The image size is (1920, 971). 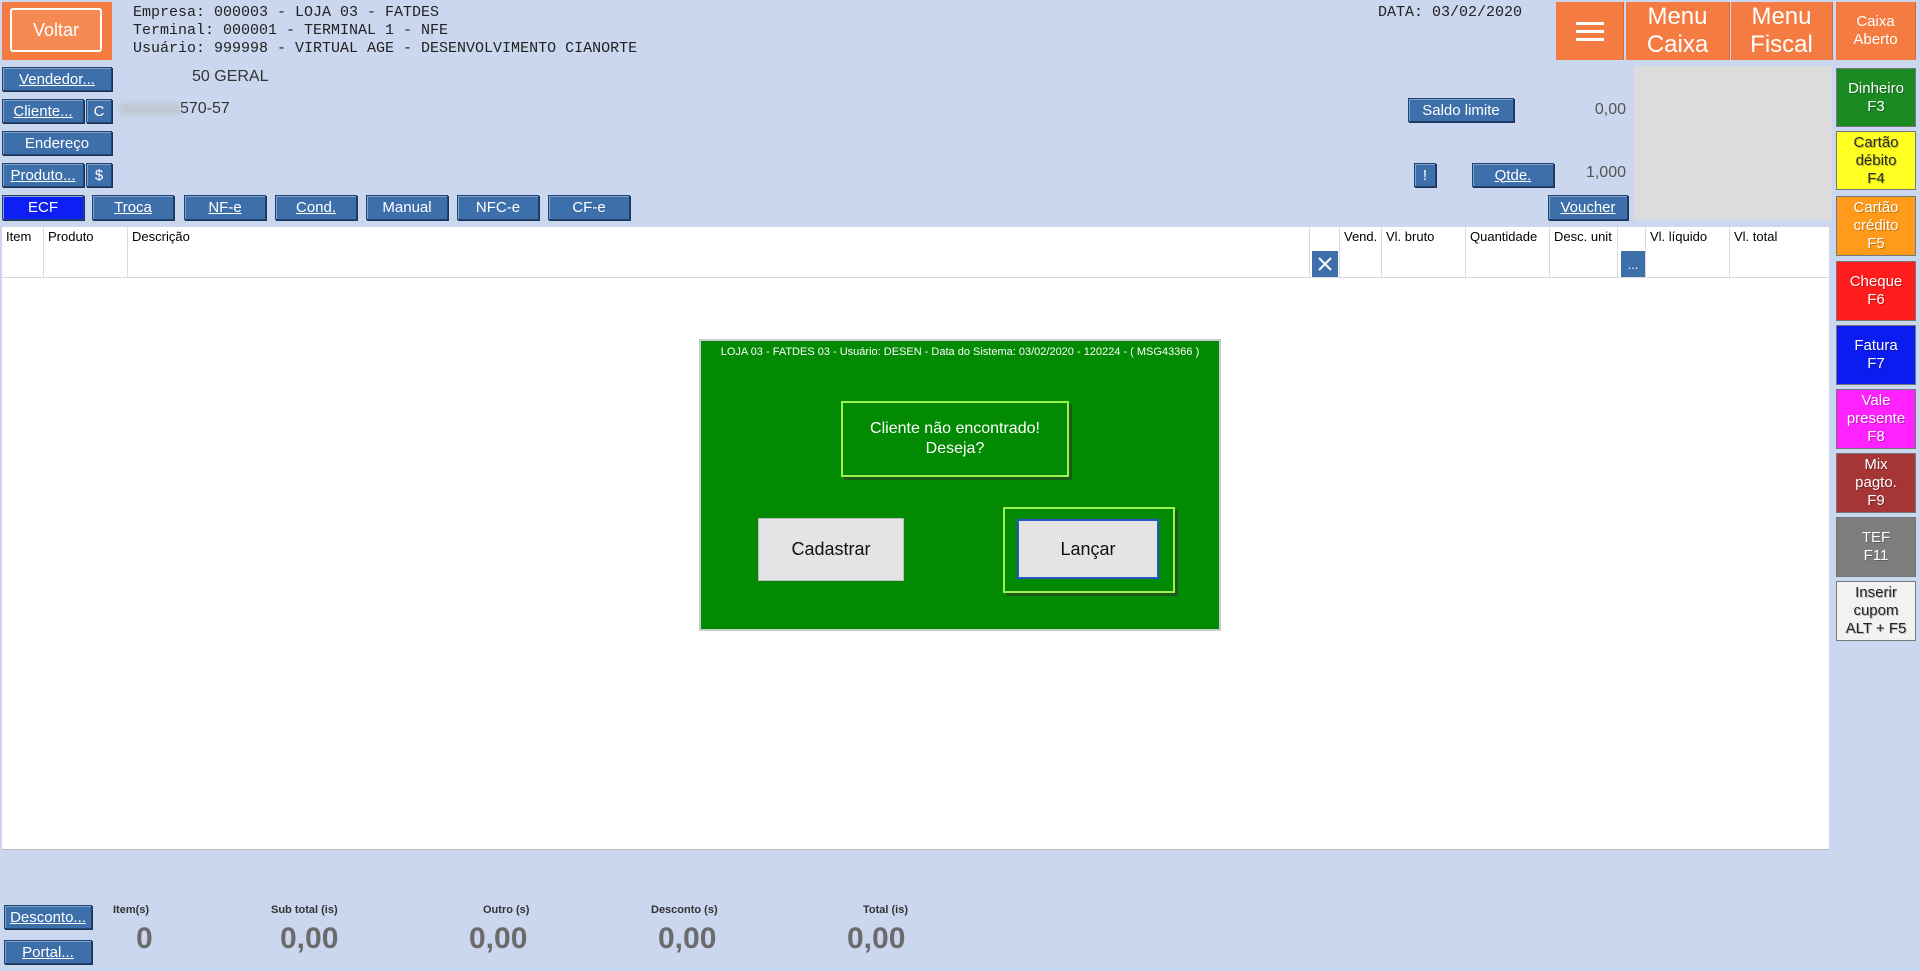 What do you see at coordinates (719, 252) in the screenshot?
I see `col-descricao: Descrição` at bounding box center [719, 252].